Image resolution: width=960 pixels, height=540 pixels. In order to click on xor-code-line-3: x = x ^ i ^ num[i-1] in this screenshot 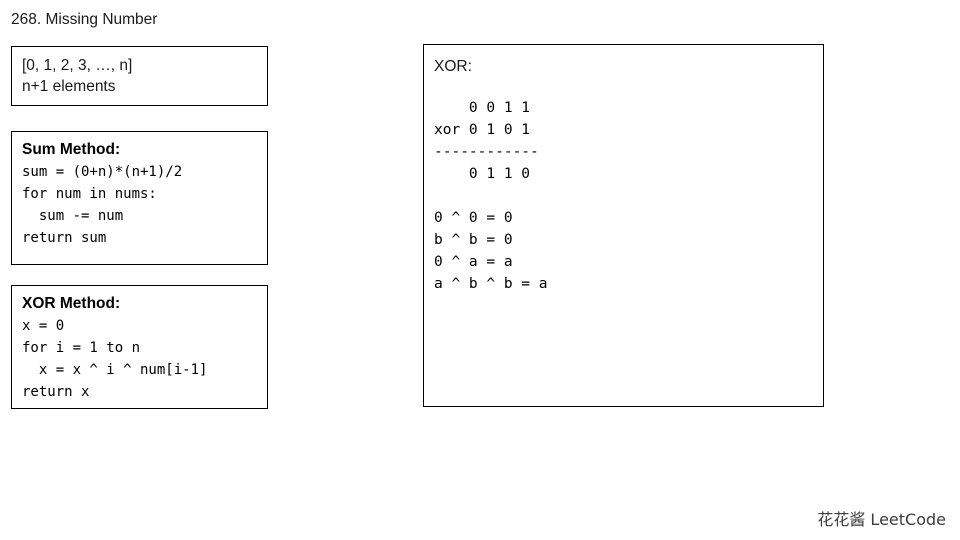, I will do `click(115, 370)`.